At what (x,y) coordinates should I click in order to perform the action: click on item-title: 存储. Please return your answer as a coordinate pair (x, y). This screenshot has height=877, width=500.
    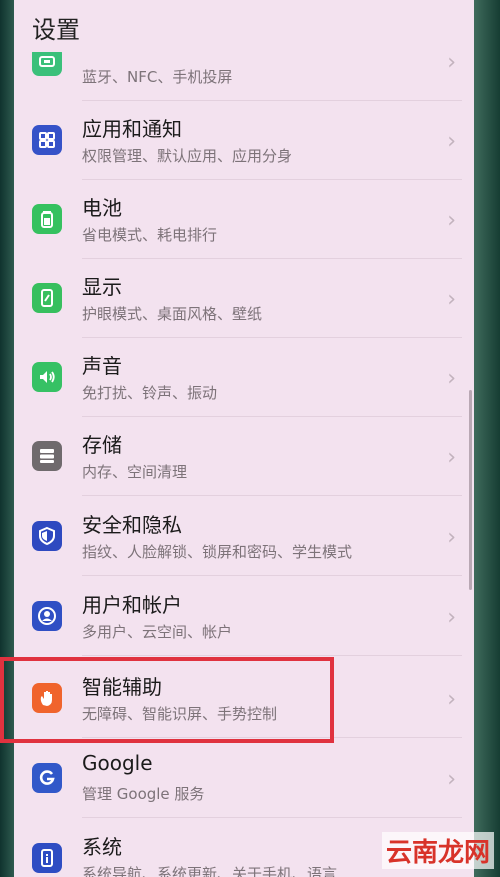
    Looking at the image, I should click on (102, 445).